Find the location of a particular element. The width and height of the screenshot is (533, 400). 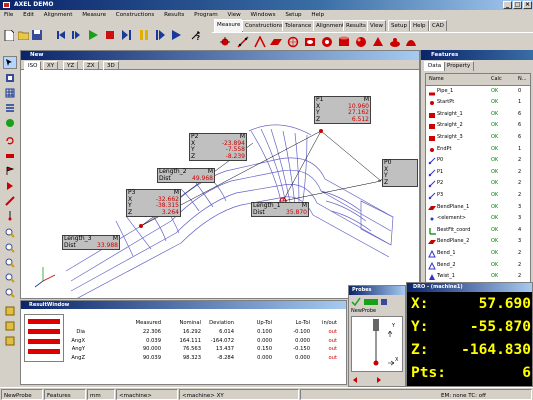

stop-icon is located at coordinates (110, 35).